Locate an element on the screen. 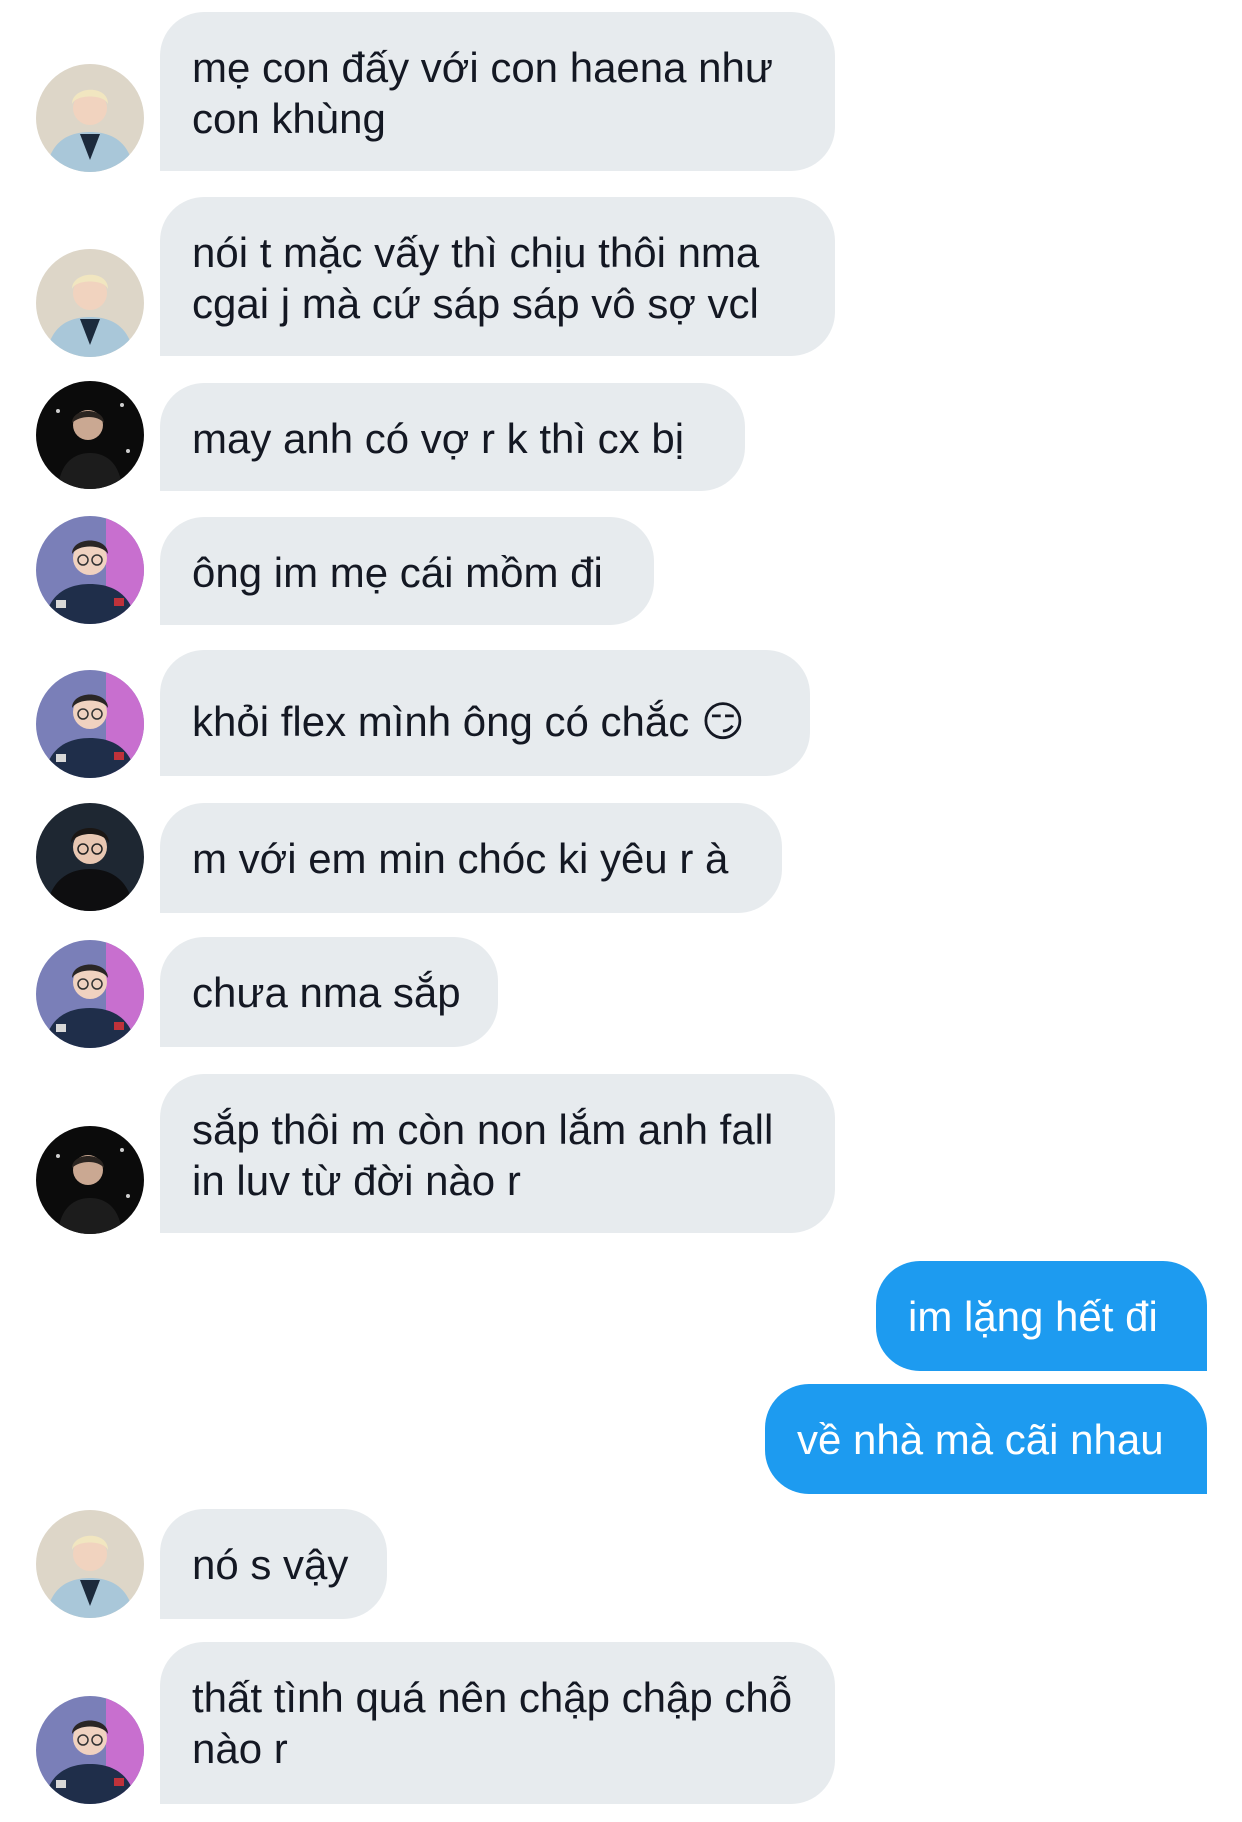 This screenshot has width=1242, height=1822. message-text: mẹ con đấy với con haena như con khùng is located at coordinates (483, 93).